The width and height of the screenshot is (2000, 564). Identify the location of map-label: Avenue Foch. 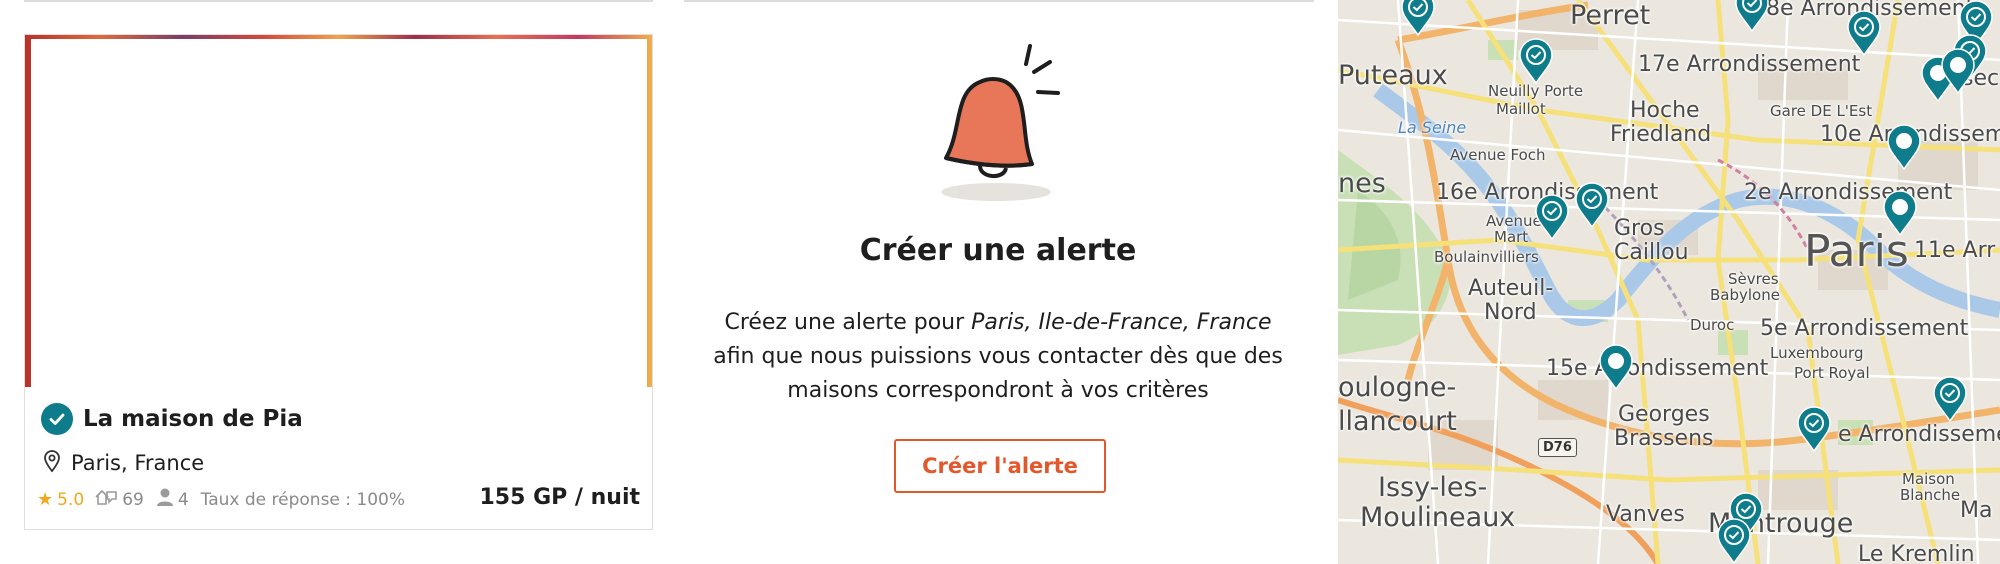
(1498, 155).